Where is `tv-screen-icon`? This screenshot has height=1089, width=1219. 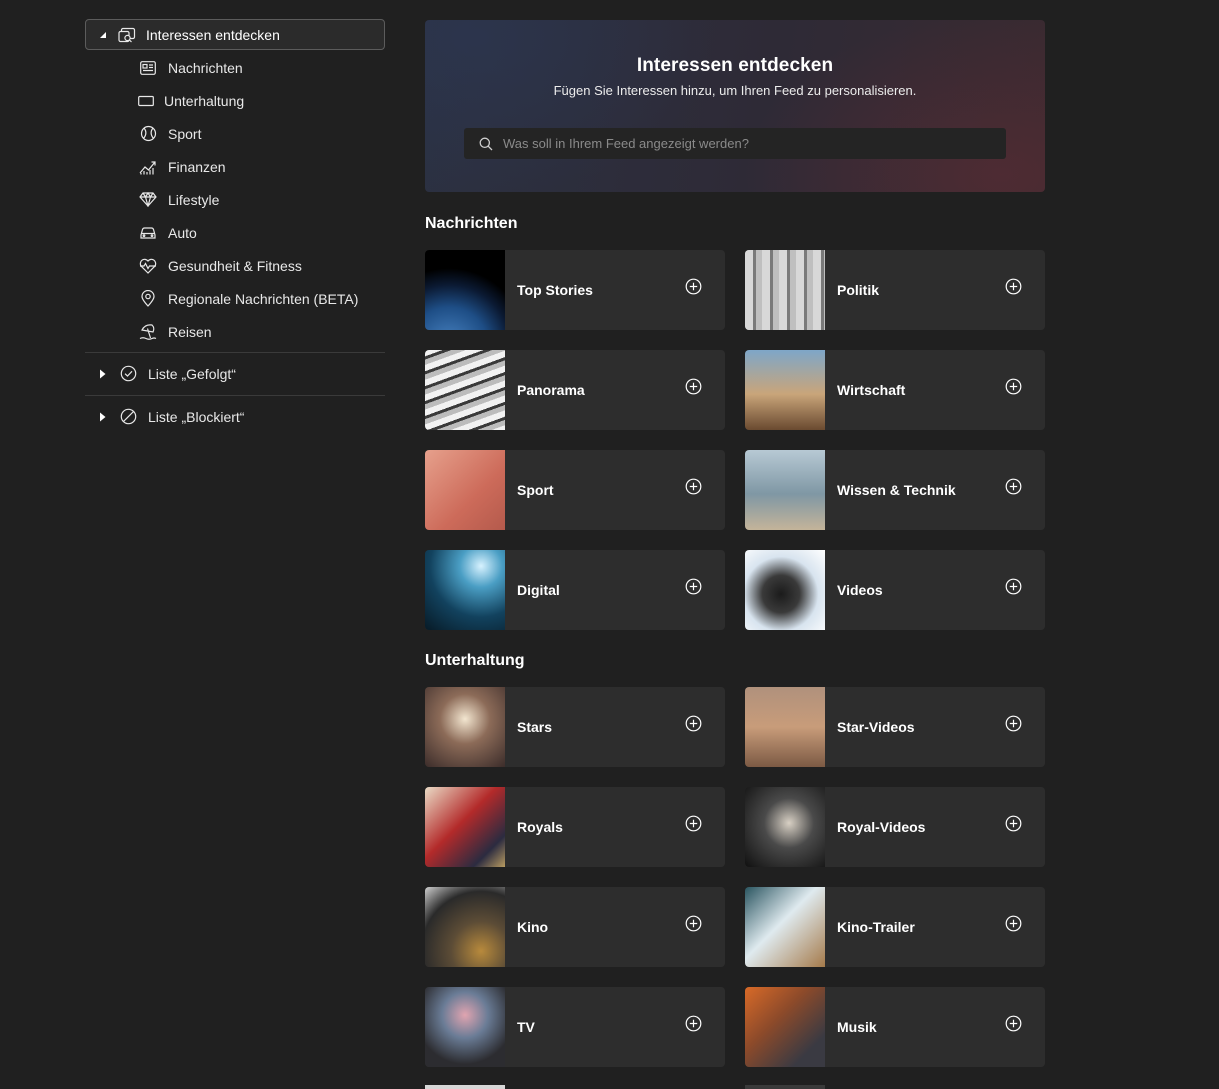
tv-screen-icon is located at coordinates (146, 101).